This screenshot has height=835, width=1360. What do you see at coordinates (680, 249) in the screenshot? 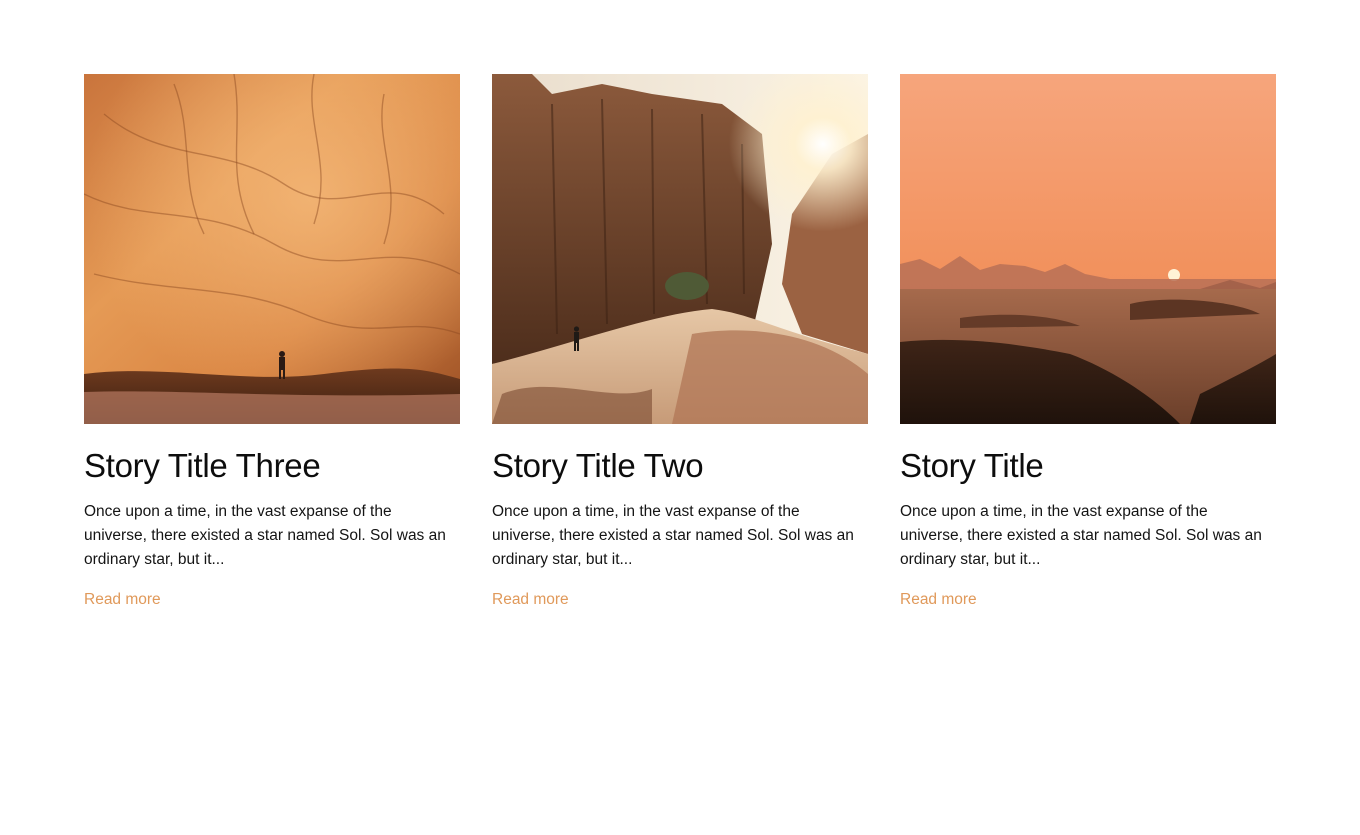
I see `story-image-canyon` at bounding box center [680, 249].